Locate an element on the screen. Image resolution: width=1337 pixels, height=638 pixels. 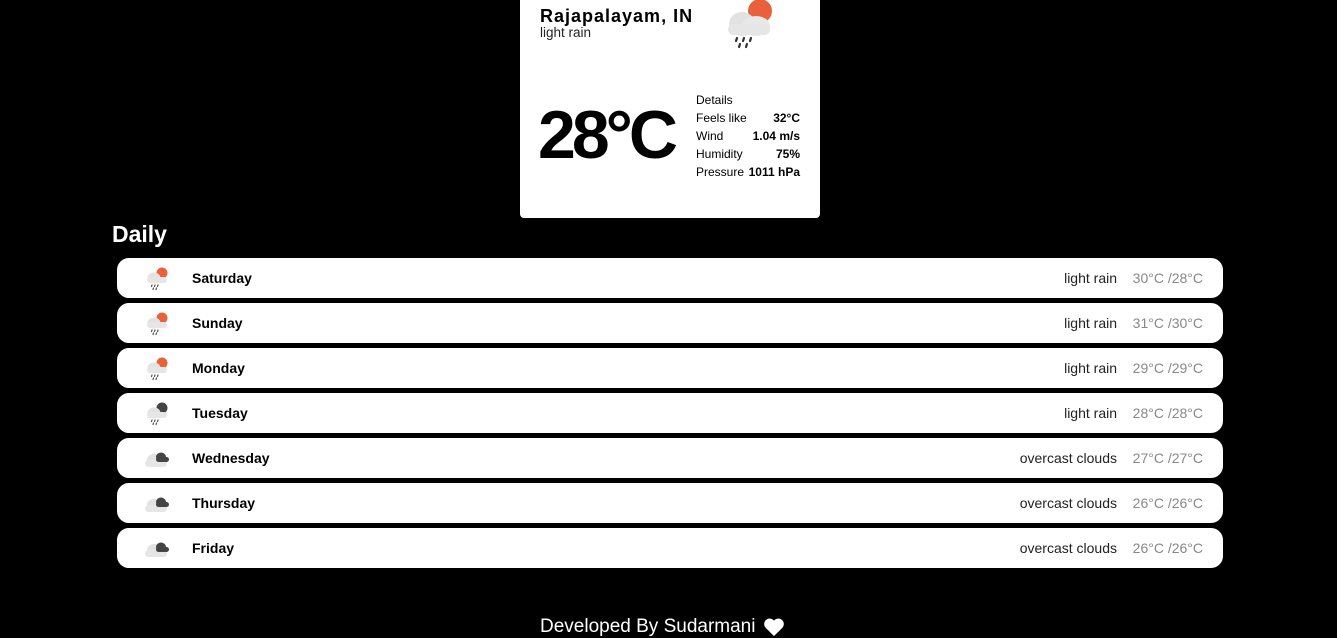
detail-wind: Wind 1.04 m/s is located at coordinates (748, 137).